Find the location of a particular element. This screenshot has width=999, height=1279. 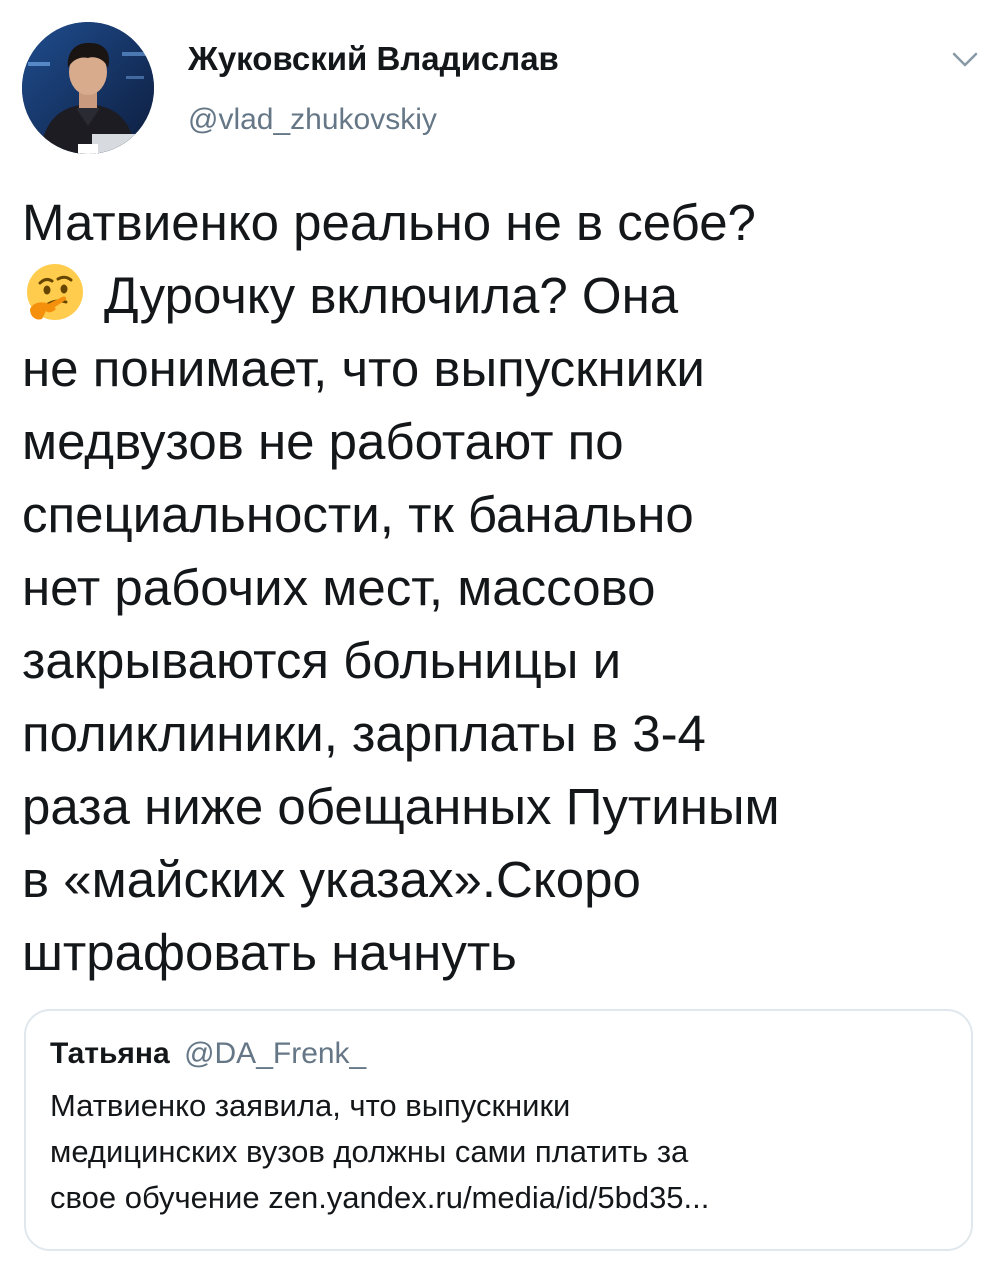

tweet-text-line-with-emoji: Дурочку включила? Она is located at coordinates (472, 295).